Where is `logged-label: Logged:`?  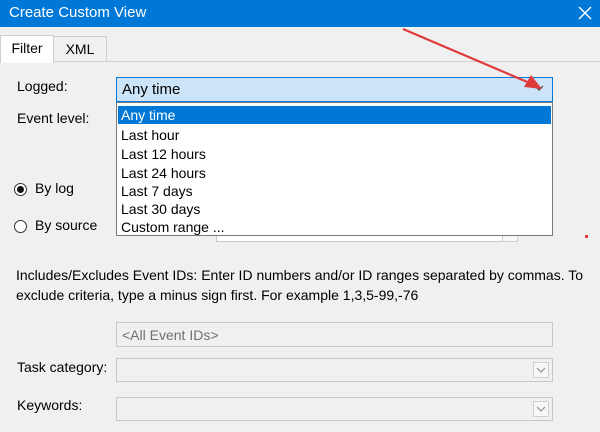 logged-label: Logged: is located at coordinates (42, 86).